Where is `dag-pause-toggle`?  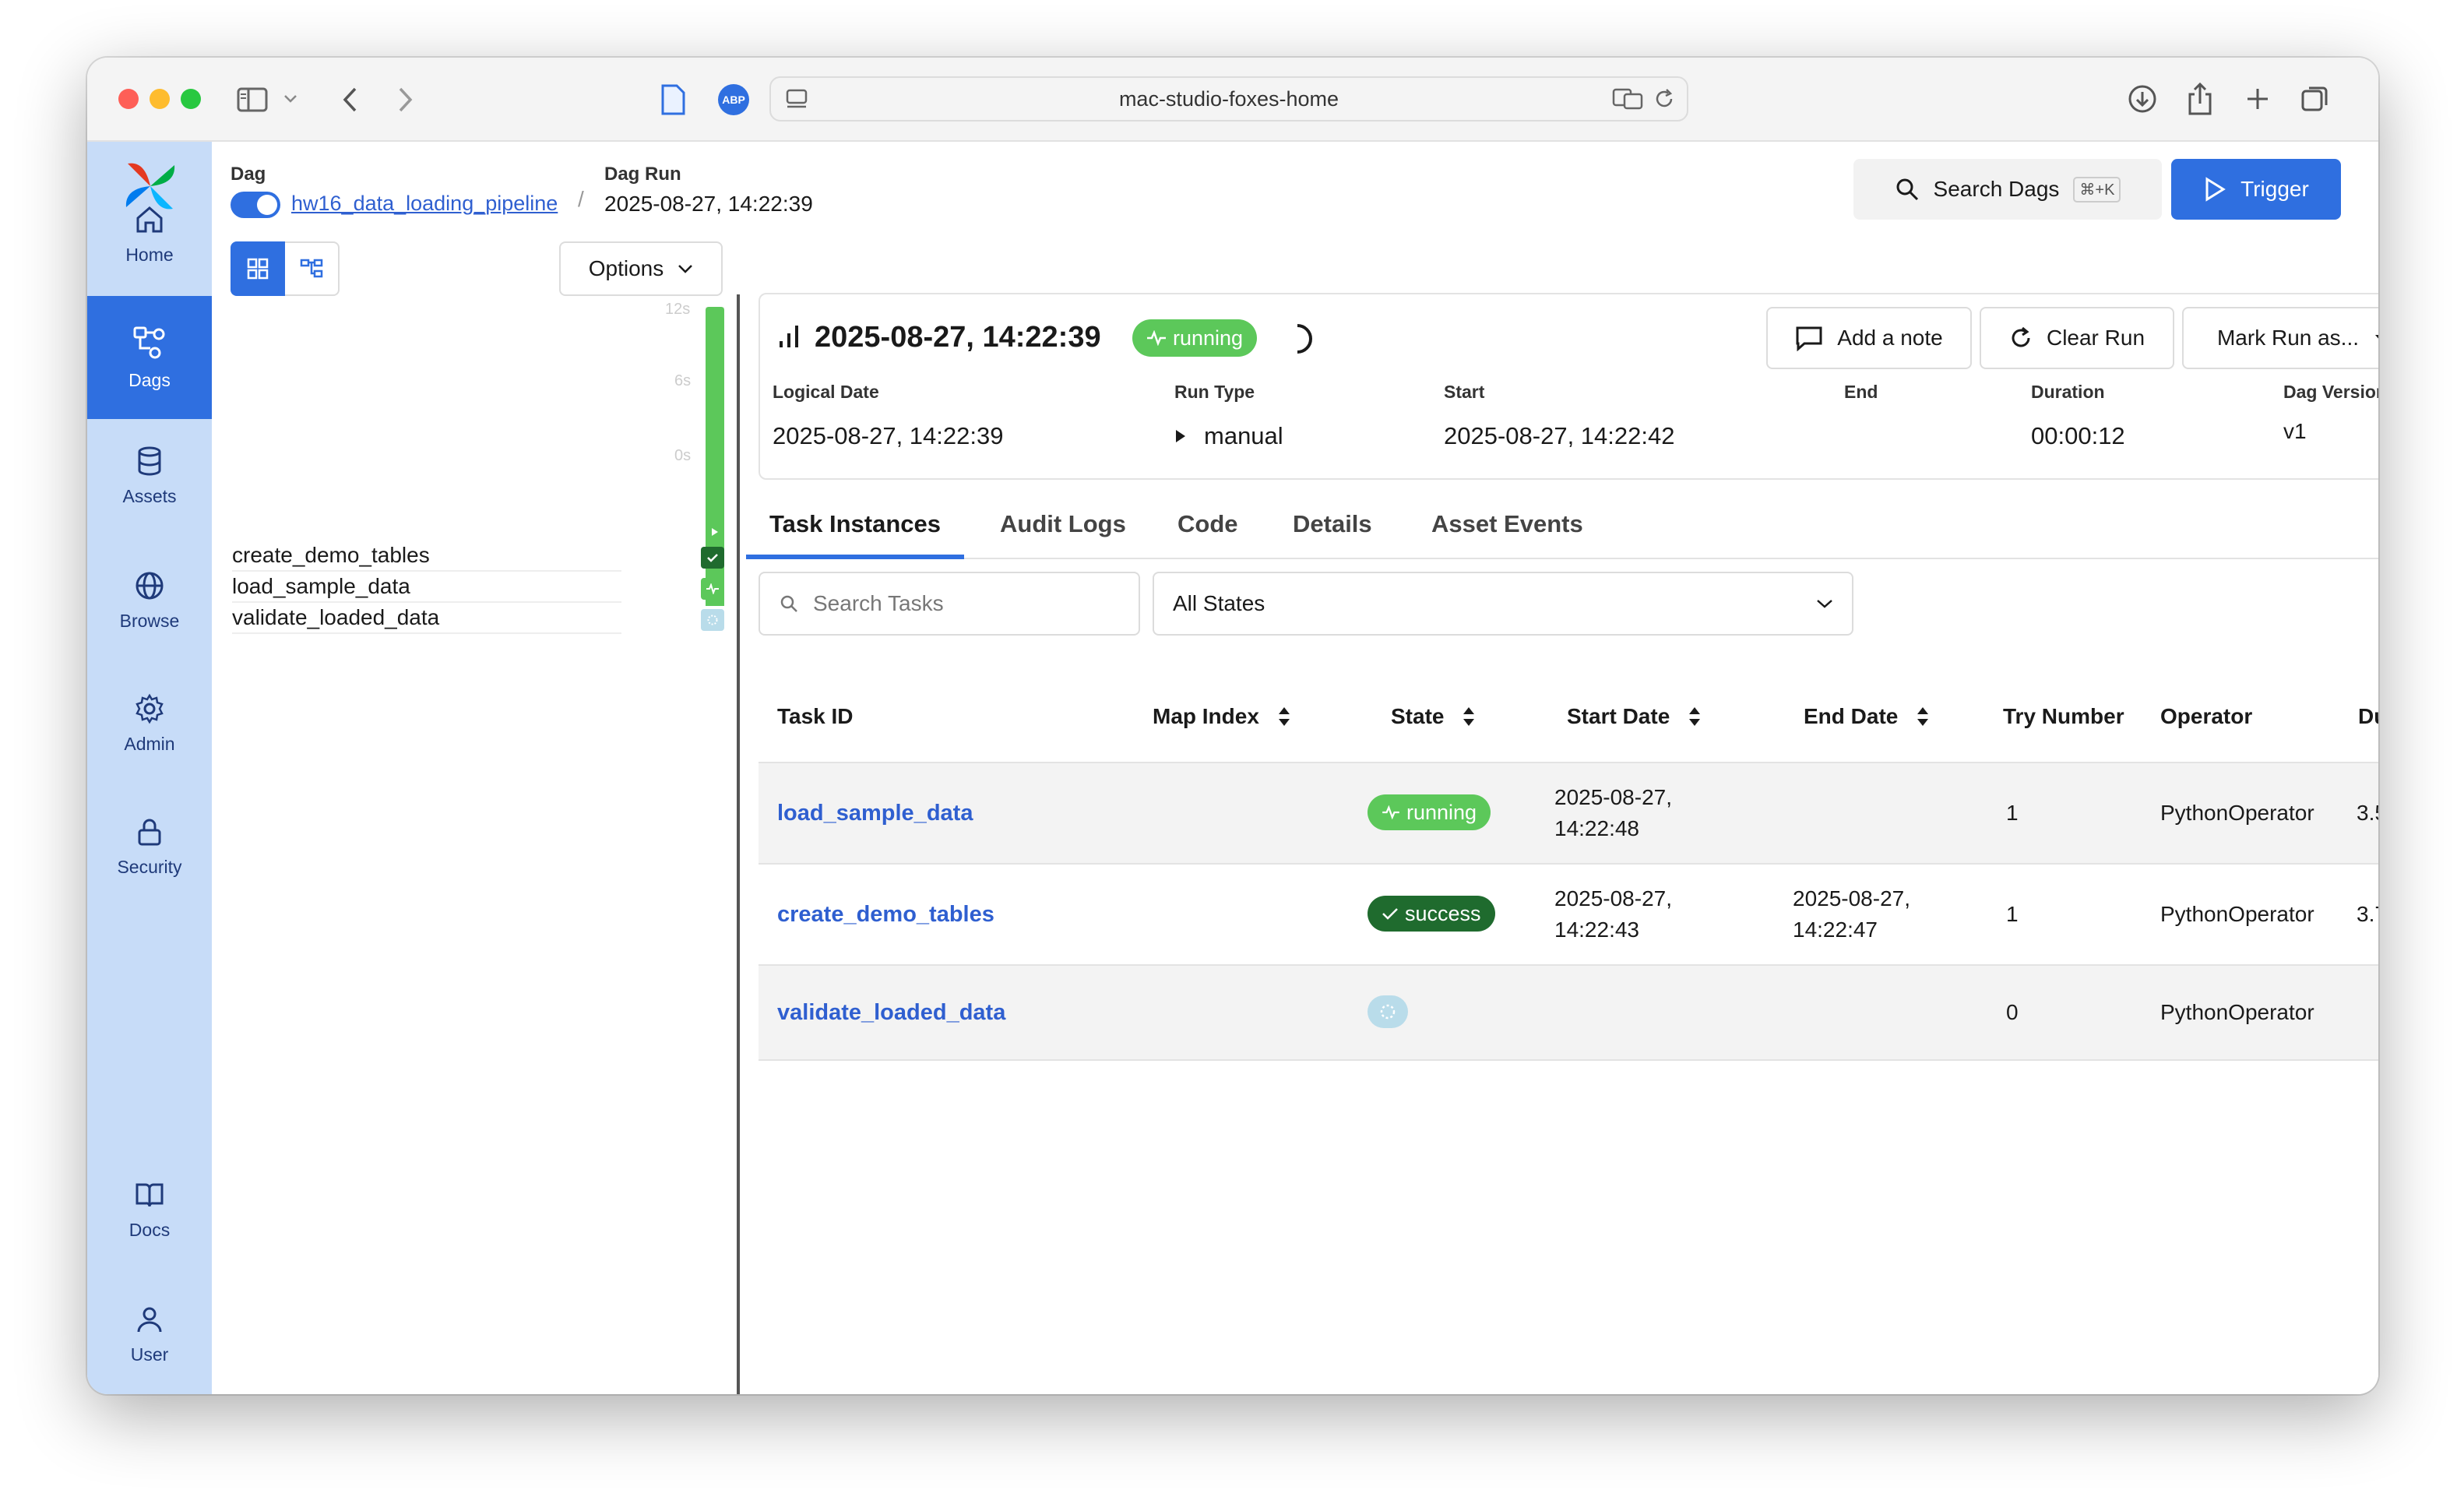 dag-pause-toggle is located at coordinates (256, 205).